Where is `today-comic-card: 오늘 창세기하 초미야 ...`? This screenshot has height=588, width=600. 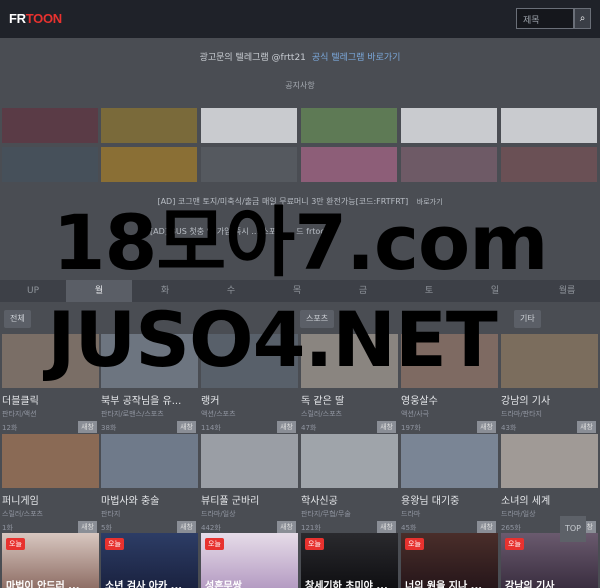 today-comic-card: 오늘 창세기하 초미야 ... is located at coordinates (349, 560).